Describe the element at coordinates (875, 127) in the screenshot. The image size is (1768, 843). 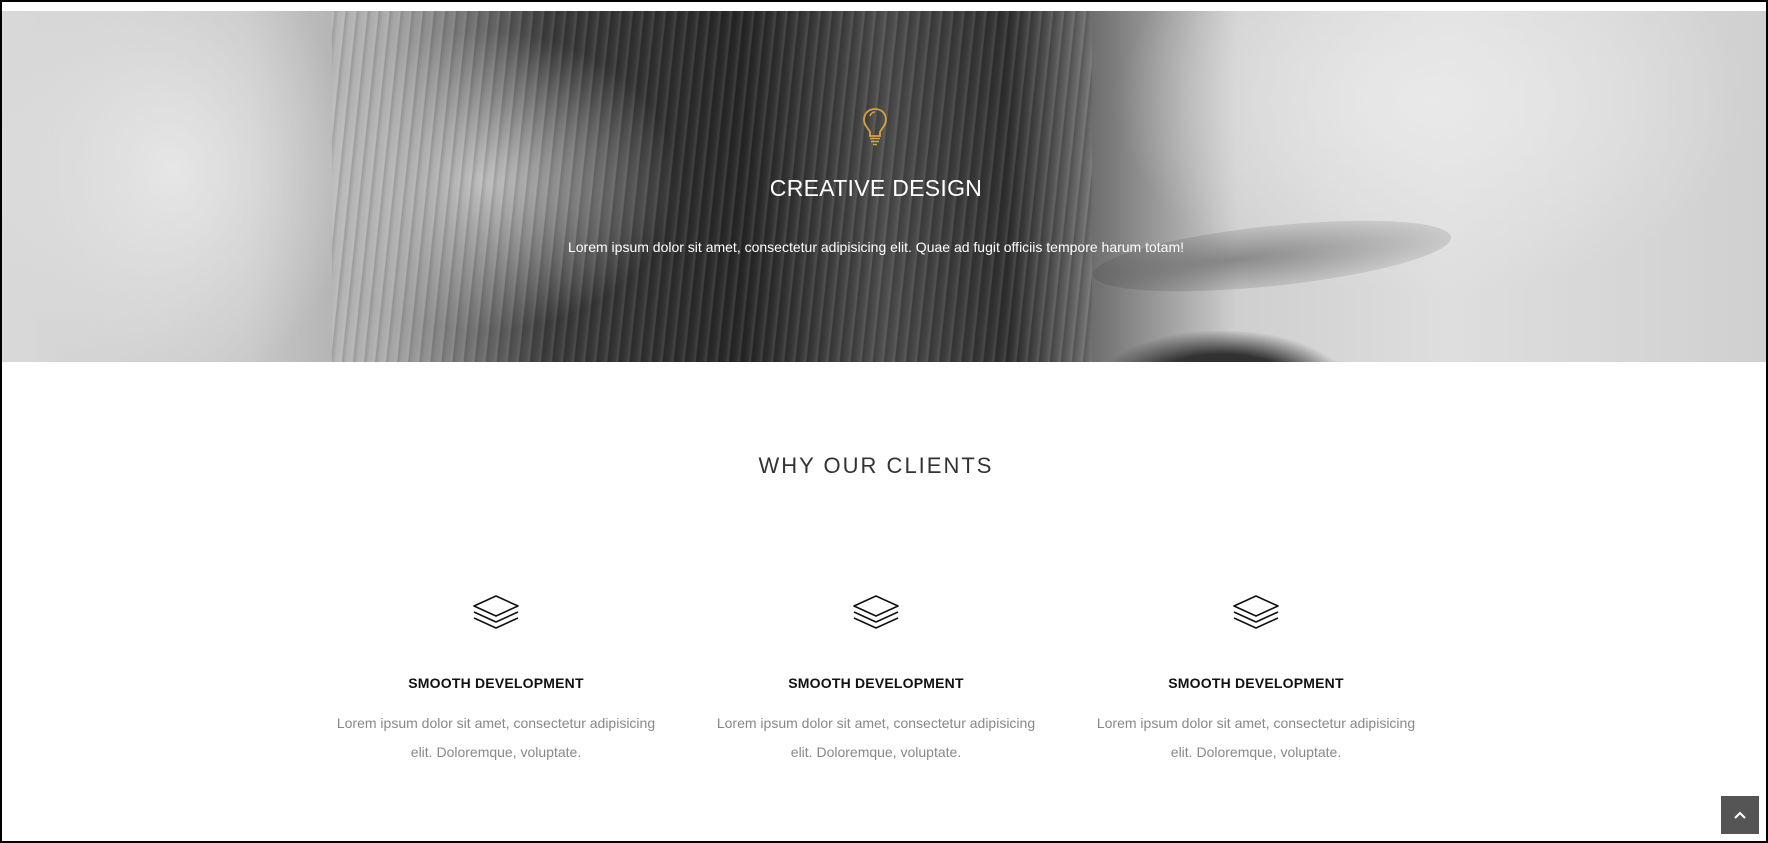
I see `lightbulb-icon` at that location.